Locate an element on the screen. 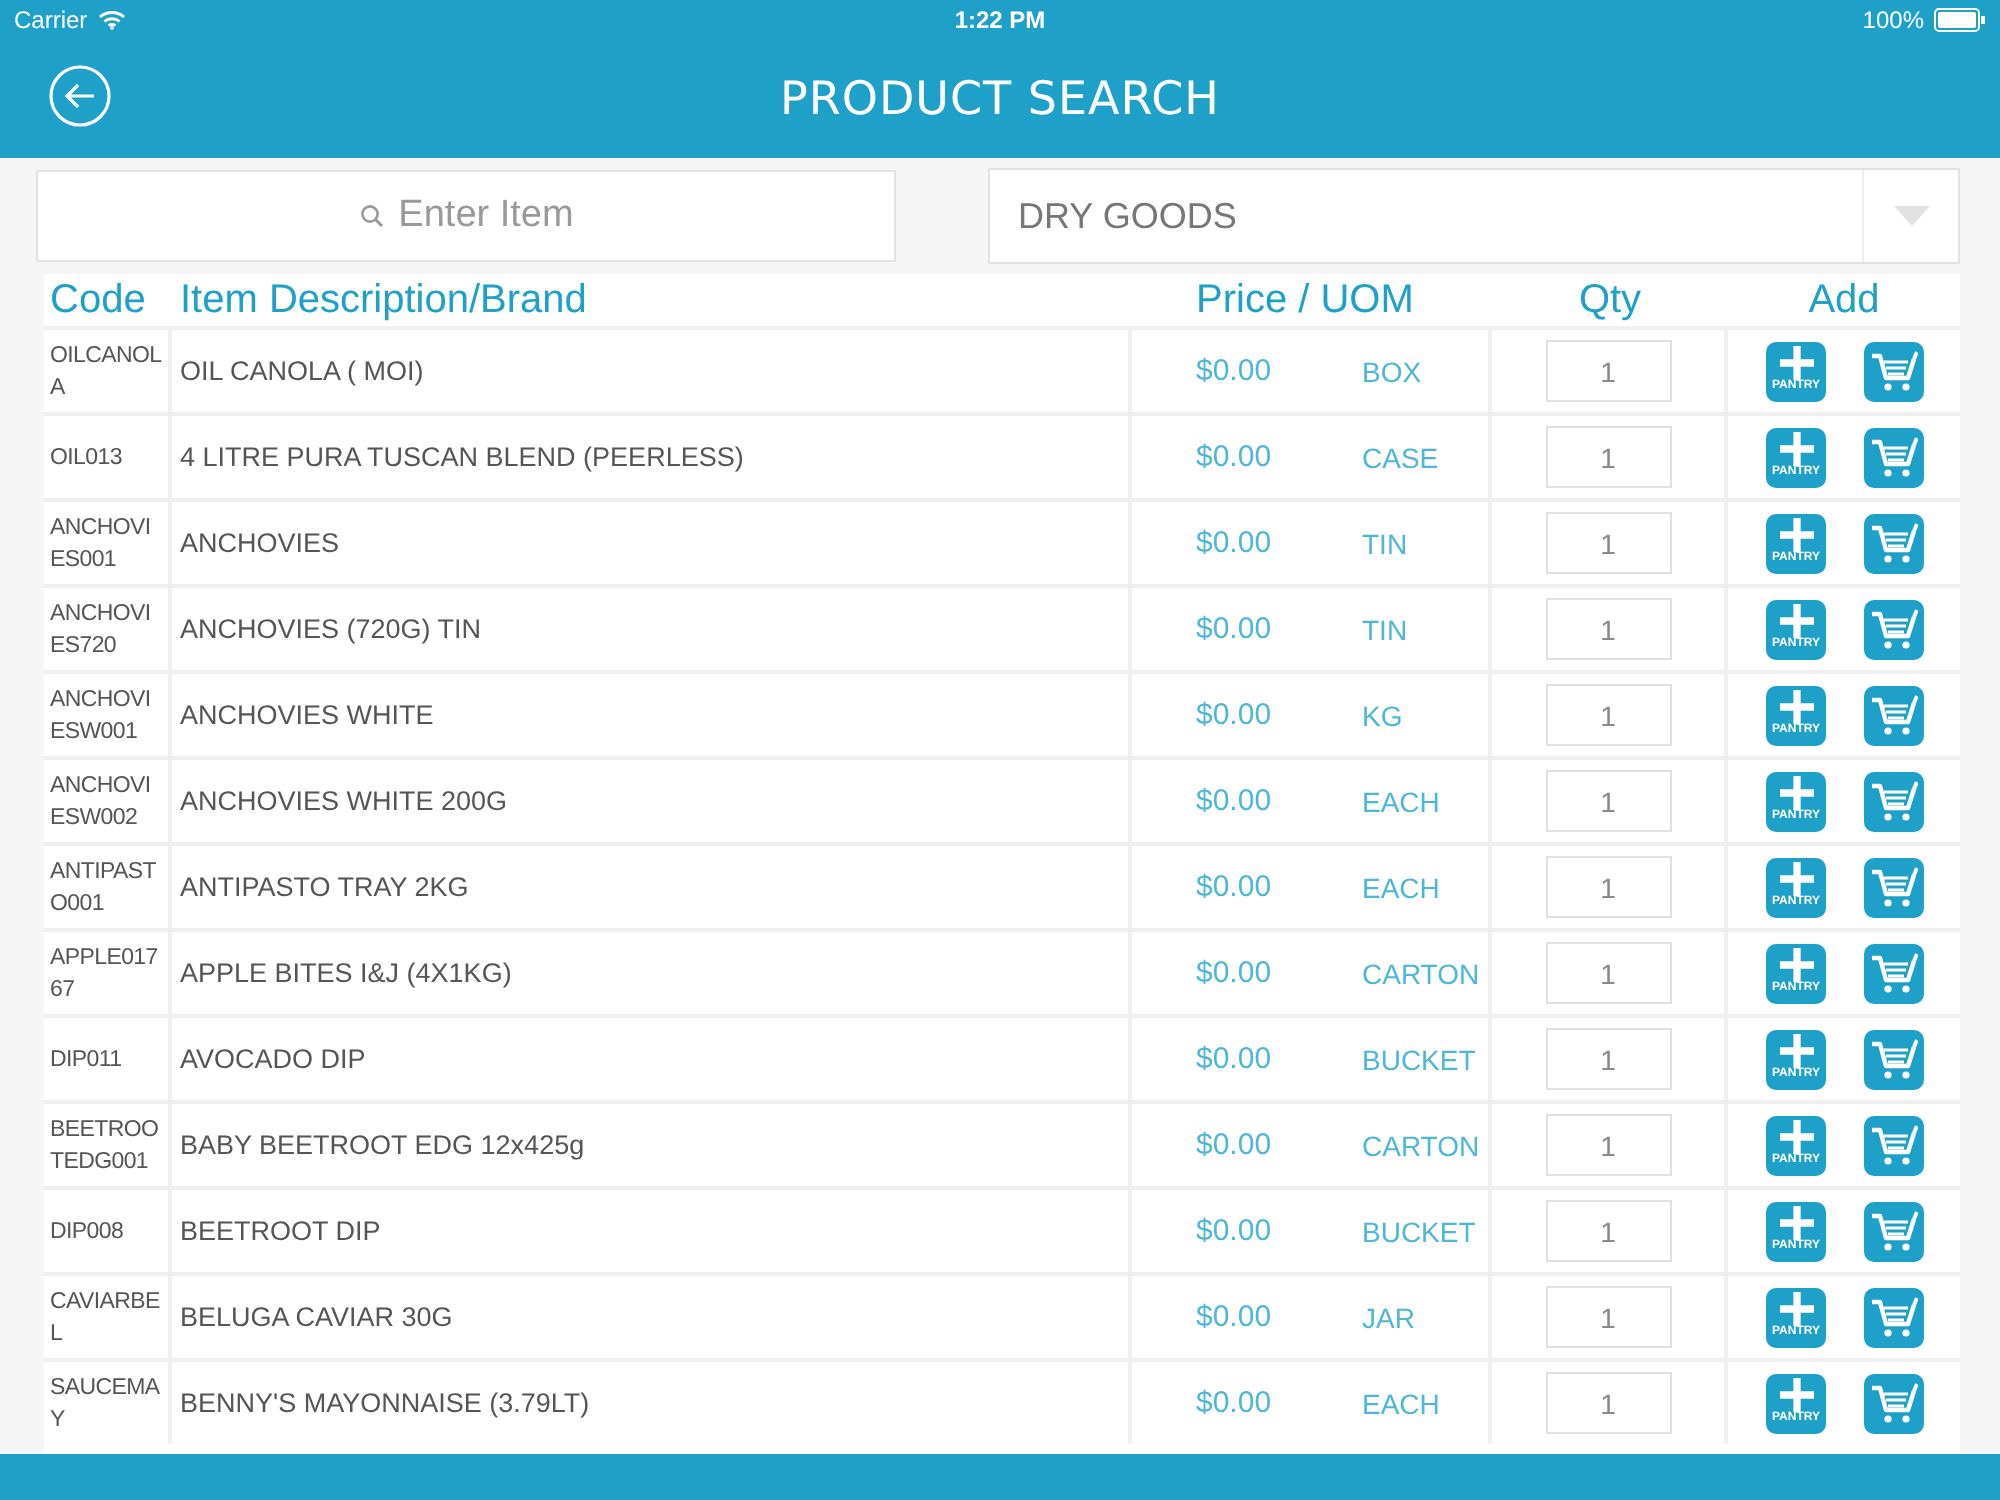 The image size is (2000, 1500). wifi-icon is located at coordinates (111, 20).